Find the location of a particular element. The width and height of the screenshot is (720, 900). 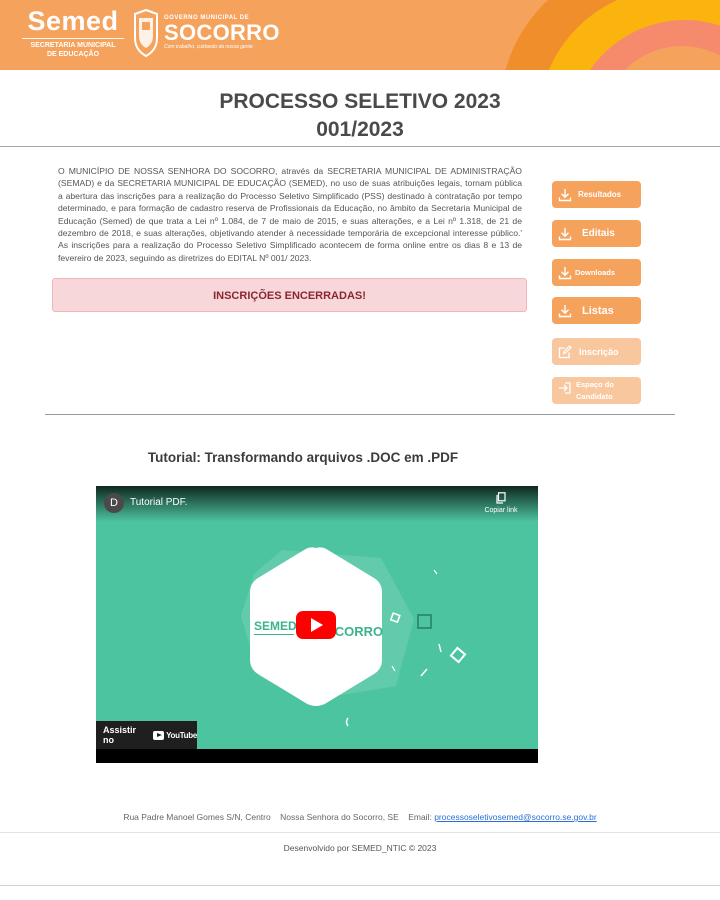

city-slogan: Com trabalho, cuidando da nossa gente. is located at coordinates (209, 47).